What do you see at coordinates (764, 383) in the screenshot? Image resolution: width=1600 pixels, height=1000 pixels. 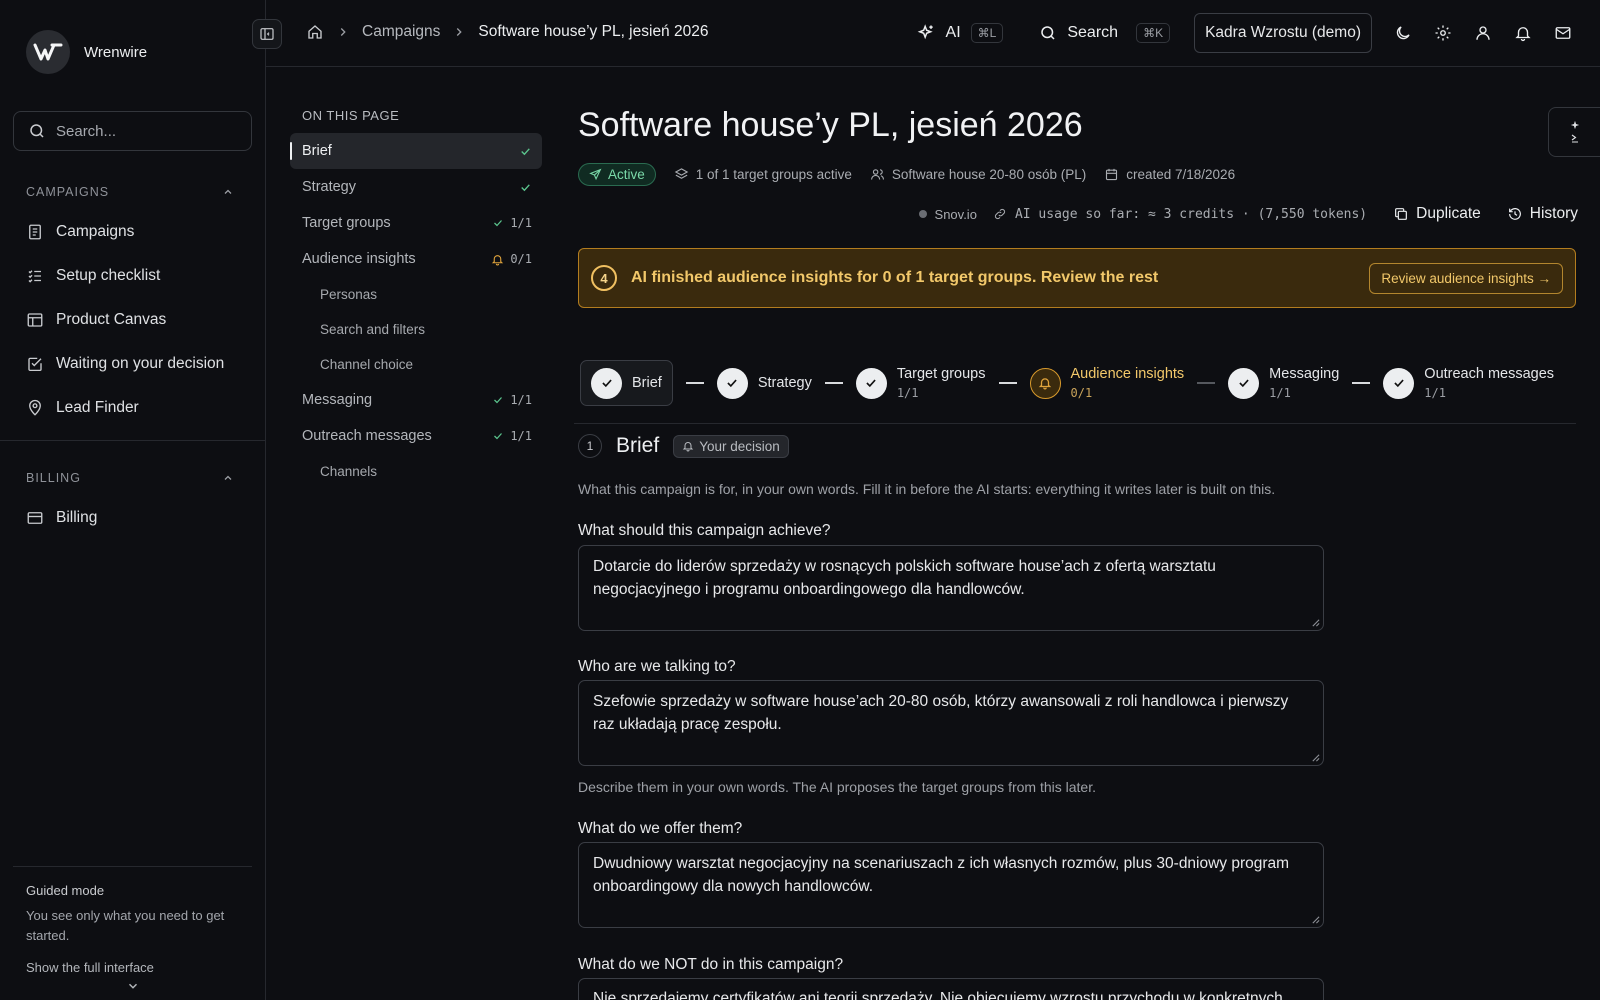 I see `step-strategy: Strategy` at bounding box center [764, 383].